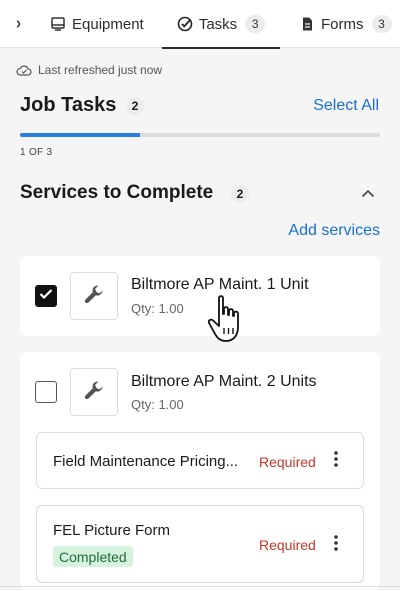  Describe the element at coordinates (342, 24) in the screenshot. I see `tab-forms-label: Forms` at that location.